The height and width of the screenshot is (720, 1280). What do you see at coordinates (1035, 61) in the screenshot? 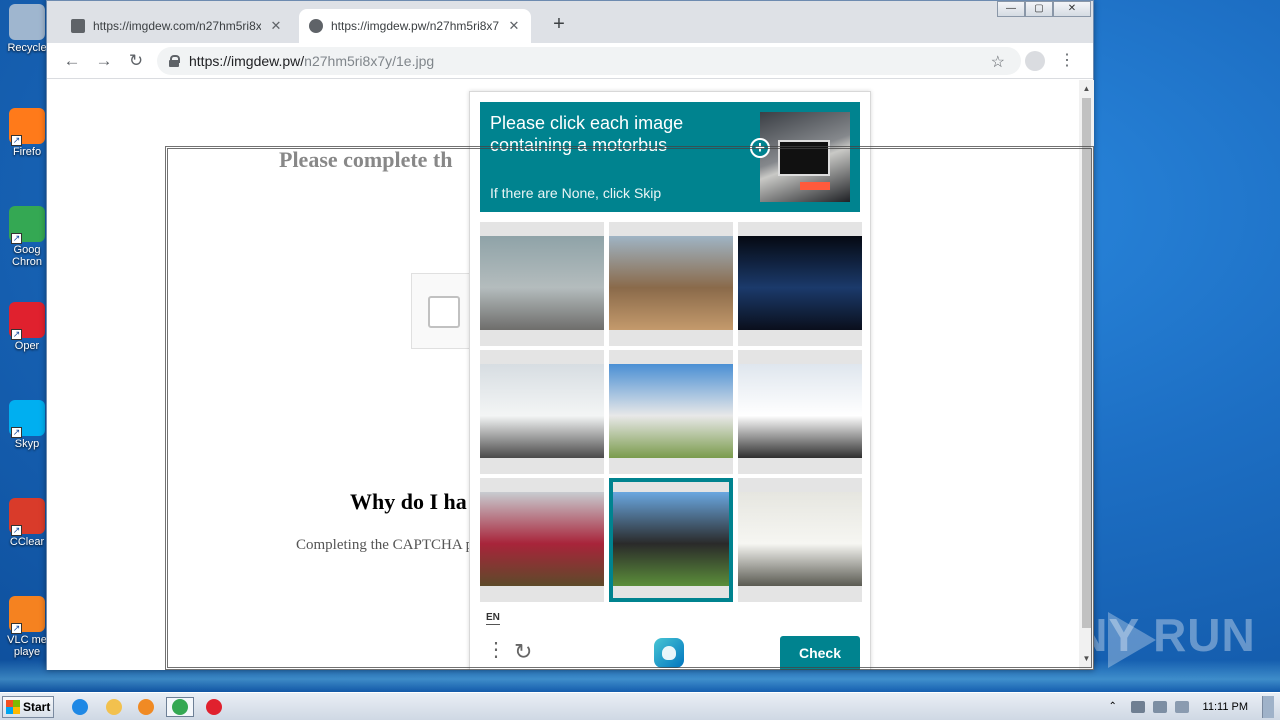
I see `profile-avatar` at bounding box center [1035, 61].